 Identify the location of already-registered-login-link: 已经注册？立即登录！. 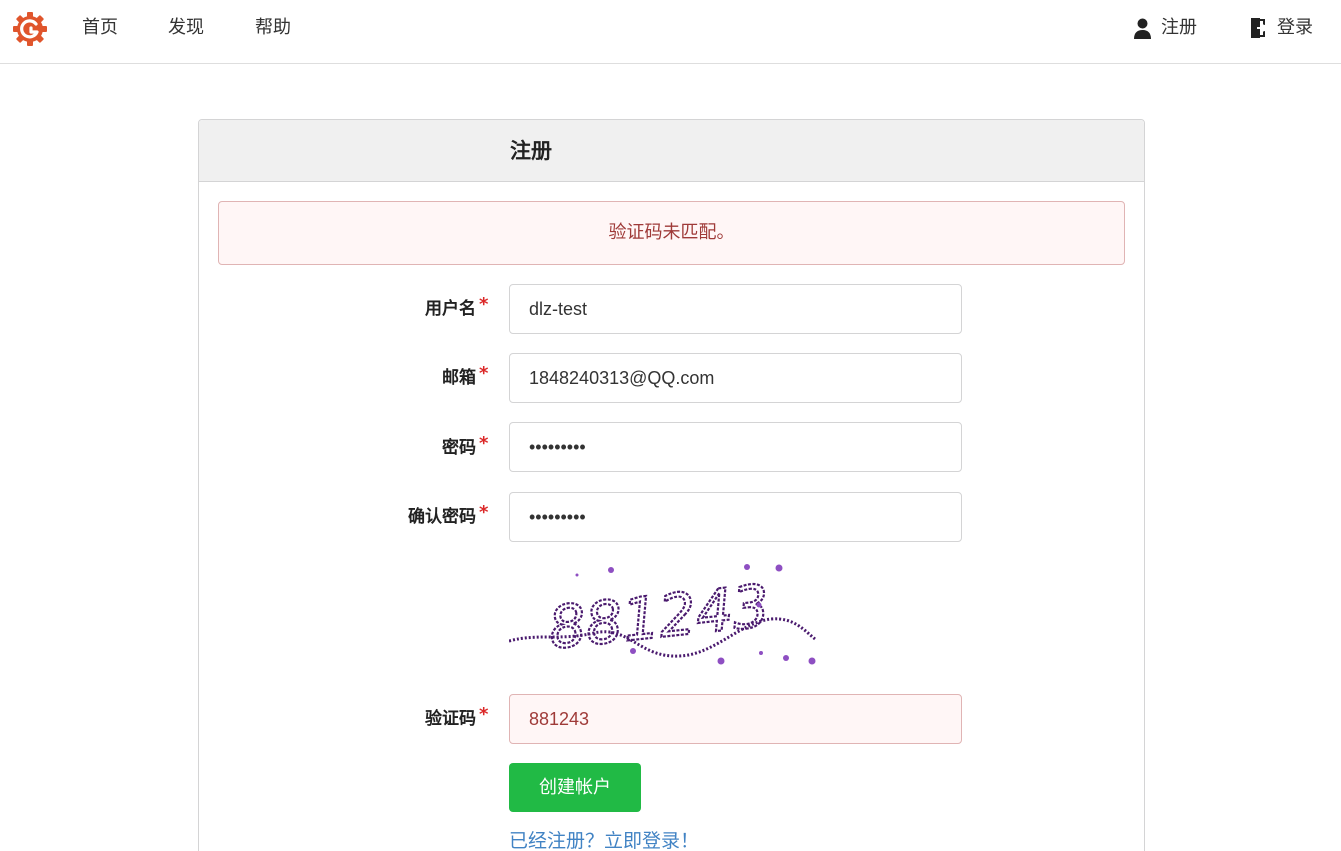
(604, 840).